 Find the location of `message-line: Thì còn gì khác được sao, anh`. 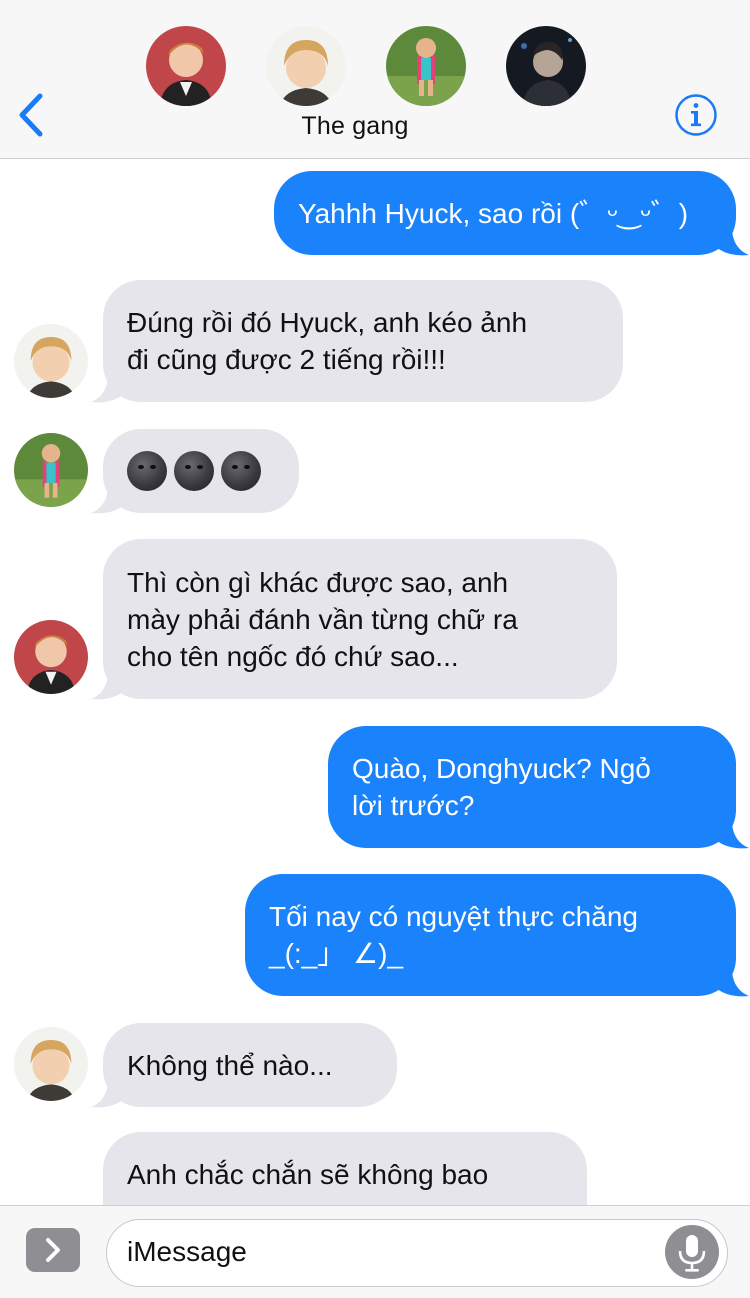

message-line: Thì còn gì khác được sao, anh is located at coordinates (318, 582).